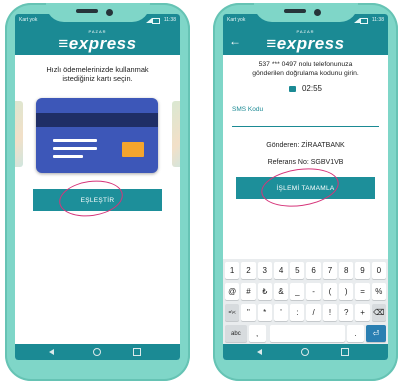 This screenshot has width=403, height=384. What do you see at coordinates (68, 156) in the screenshot?
I see `card-name-line` at bounding box center [68, 156].